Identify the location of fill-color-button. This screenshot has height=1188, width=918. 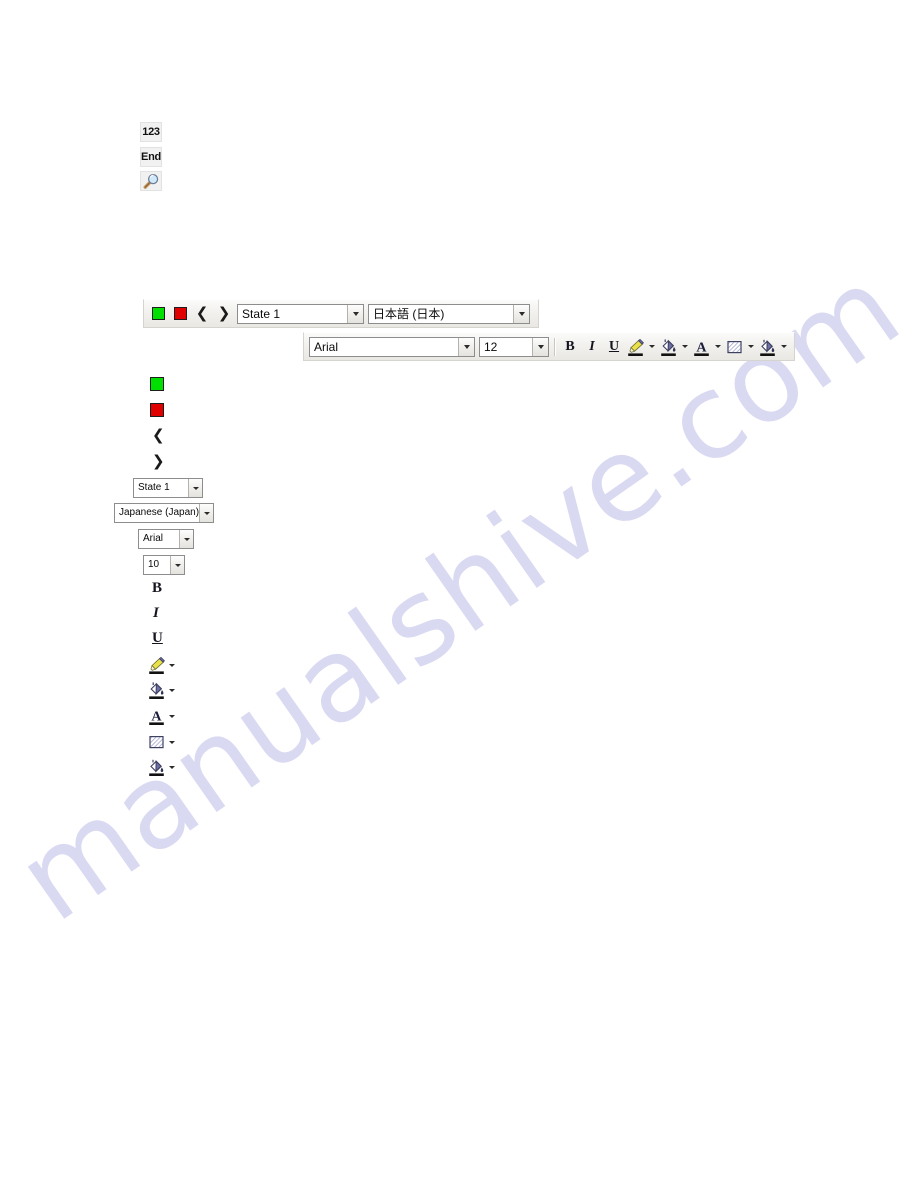
(674, 347).